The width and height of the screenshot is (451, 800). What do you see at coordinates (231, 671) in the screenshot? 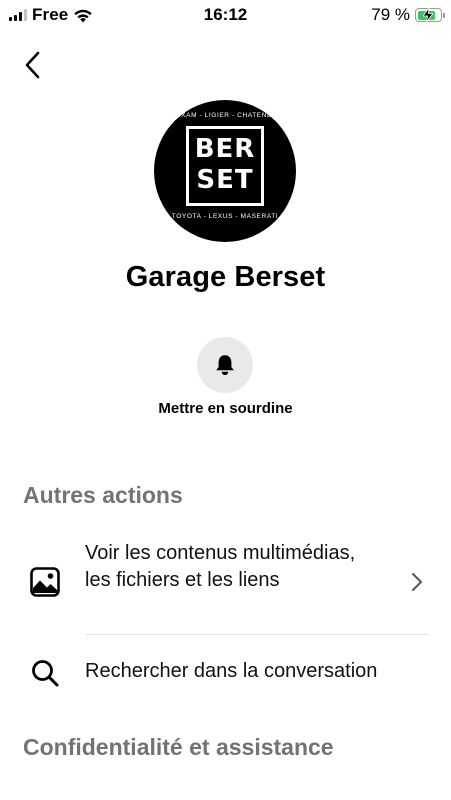
I see `search-conversation-label: Rechercher dans la conversation` at bounding box center [231, 671].